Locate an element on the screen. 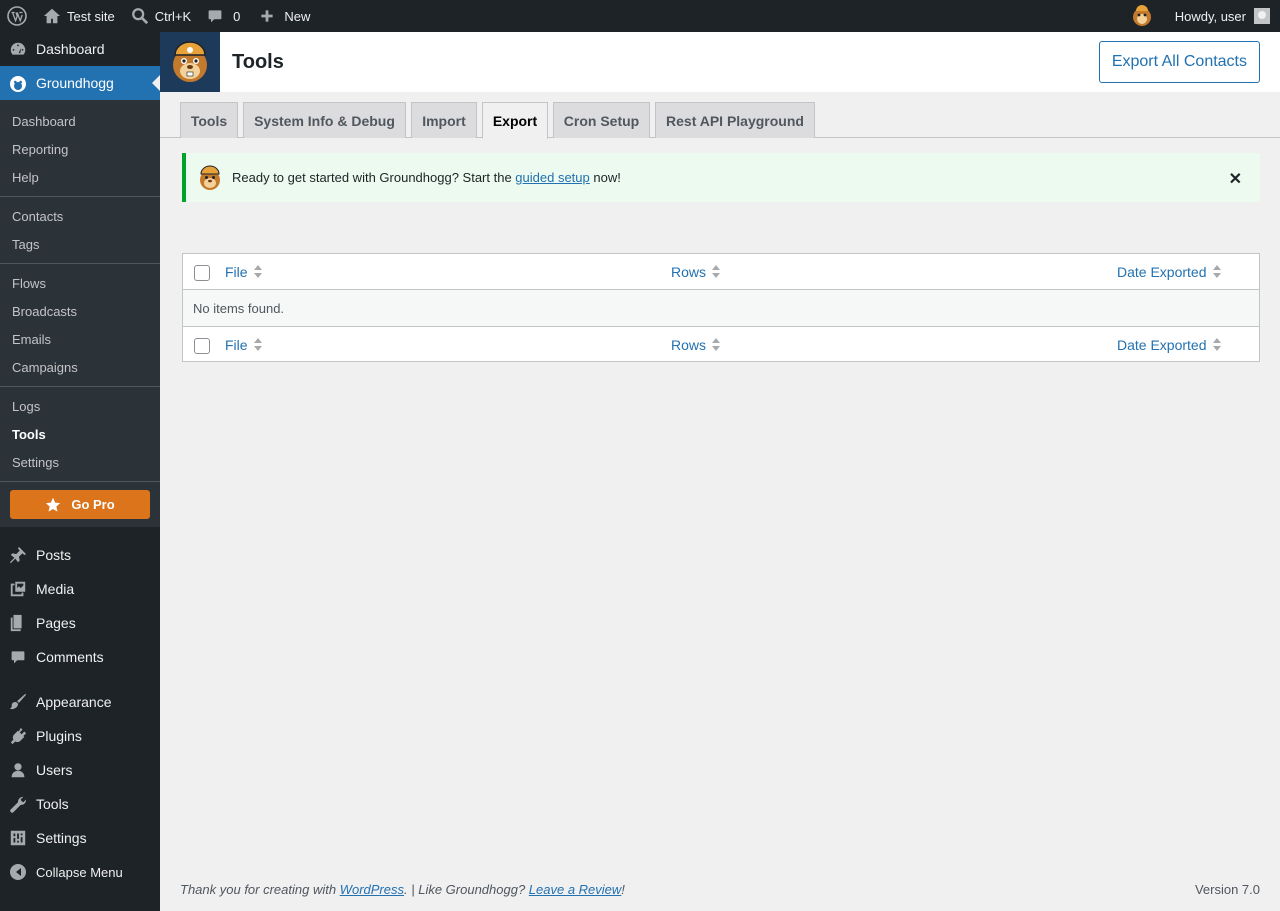 The image size is (1280, 911). comment-bubble-icon is located at coordinates (215, 16).